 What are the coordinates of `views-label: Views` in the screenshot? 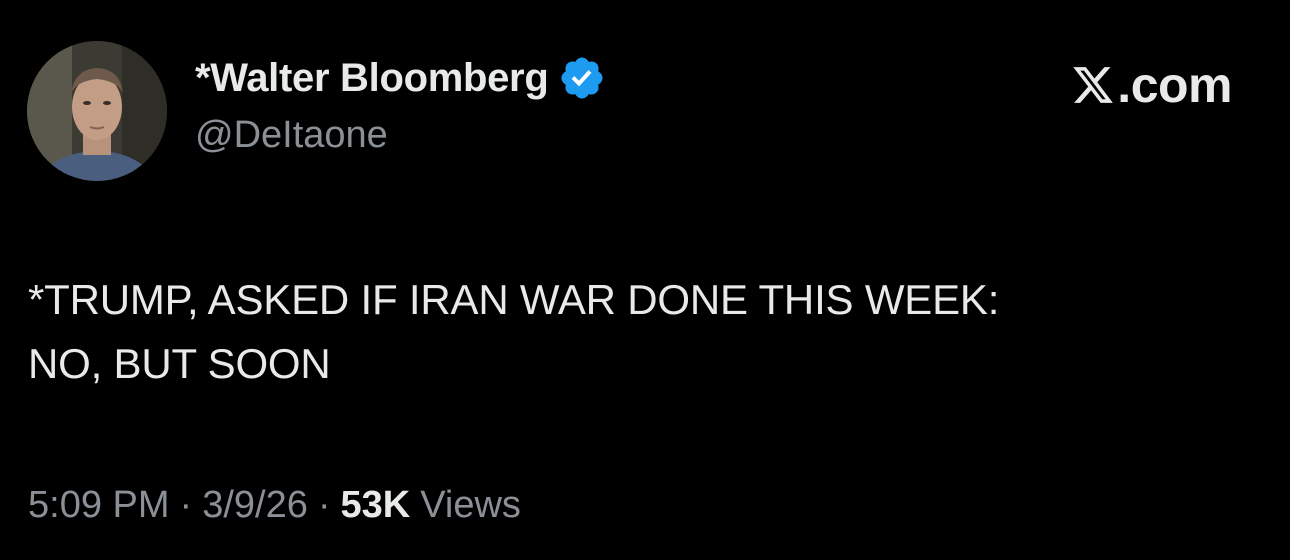 It's located at (470, 505).